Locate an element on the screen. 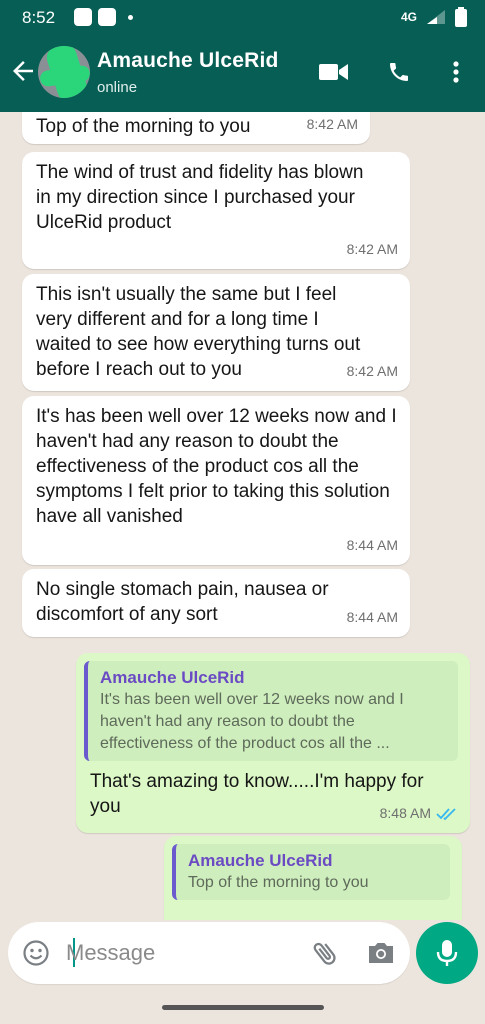 The height and width of the screenshot is (1024, 485). attach-icon is located at coordinates (325, 953).